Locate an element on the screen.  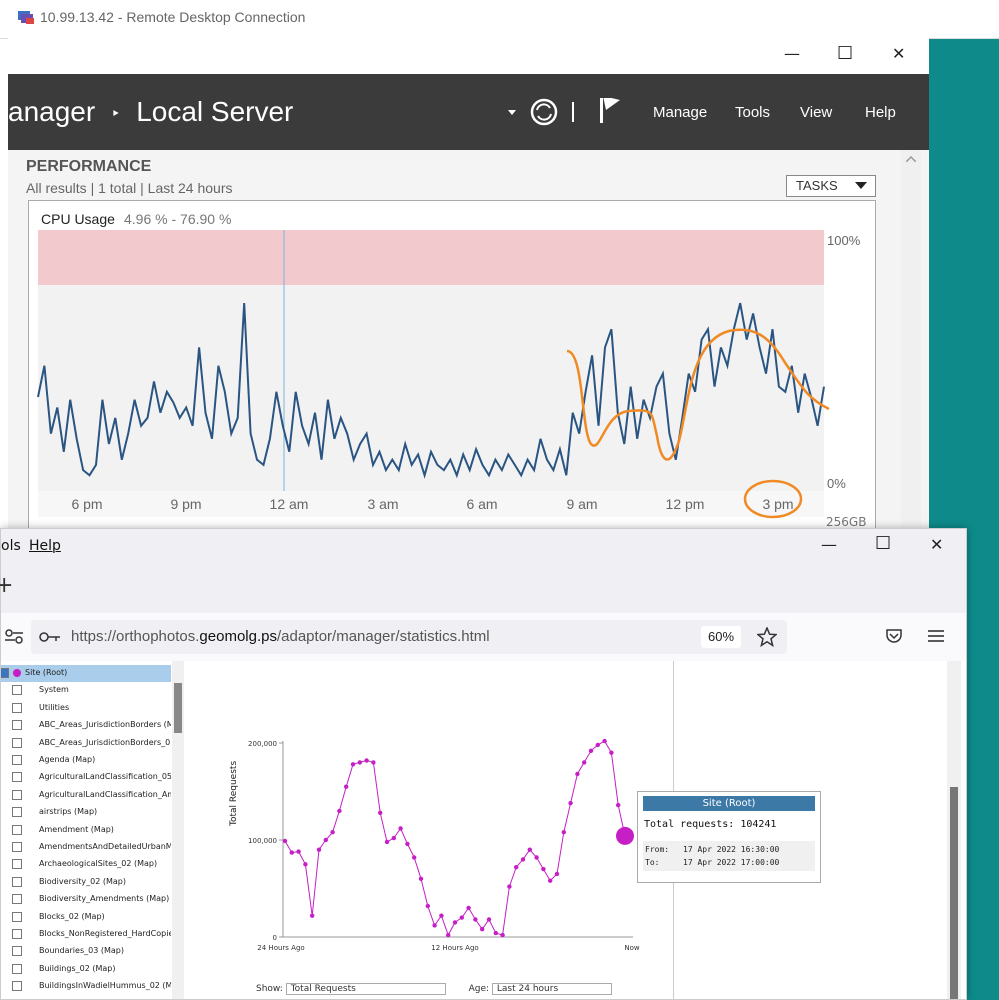
requests-series-line is located at coordinates (455, 838).